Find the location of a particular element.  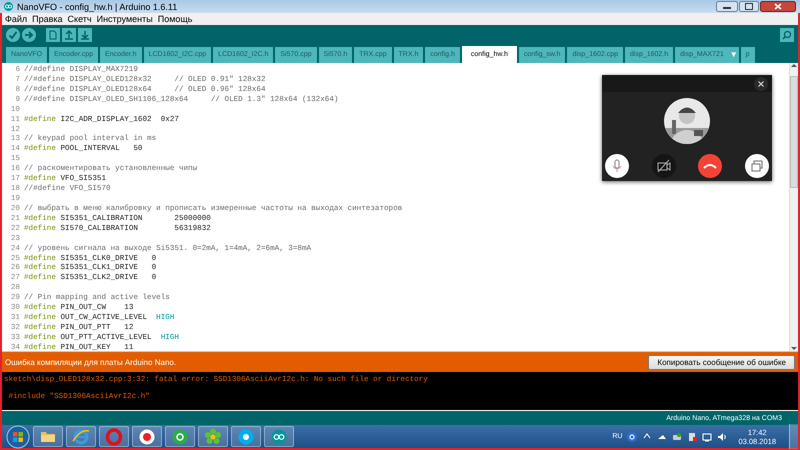

volume-icon is located at coordinates (722, 437).